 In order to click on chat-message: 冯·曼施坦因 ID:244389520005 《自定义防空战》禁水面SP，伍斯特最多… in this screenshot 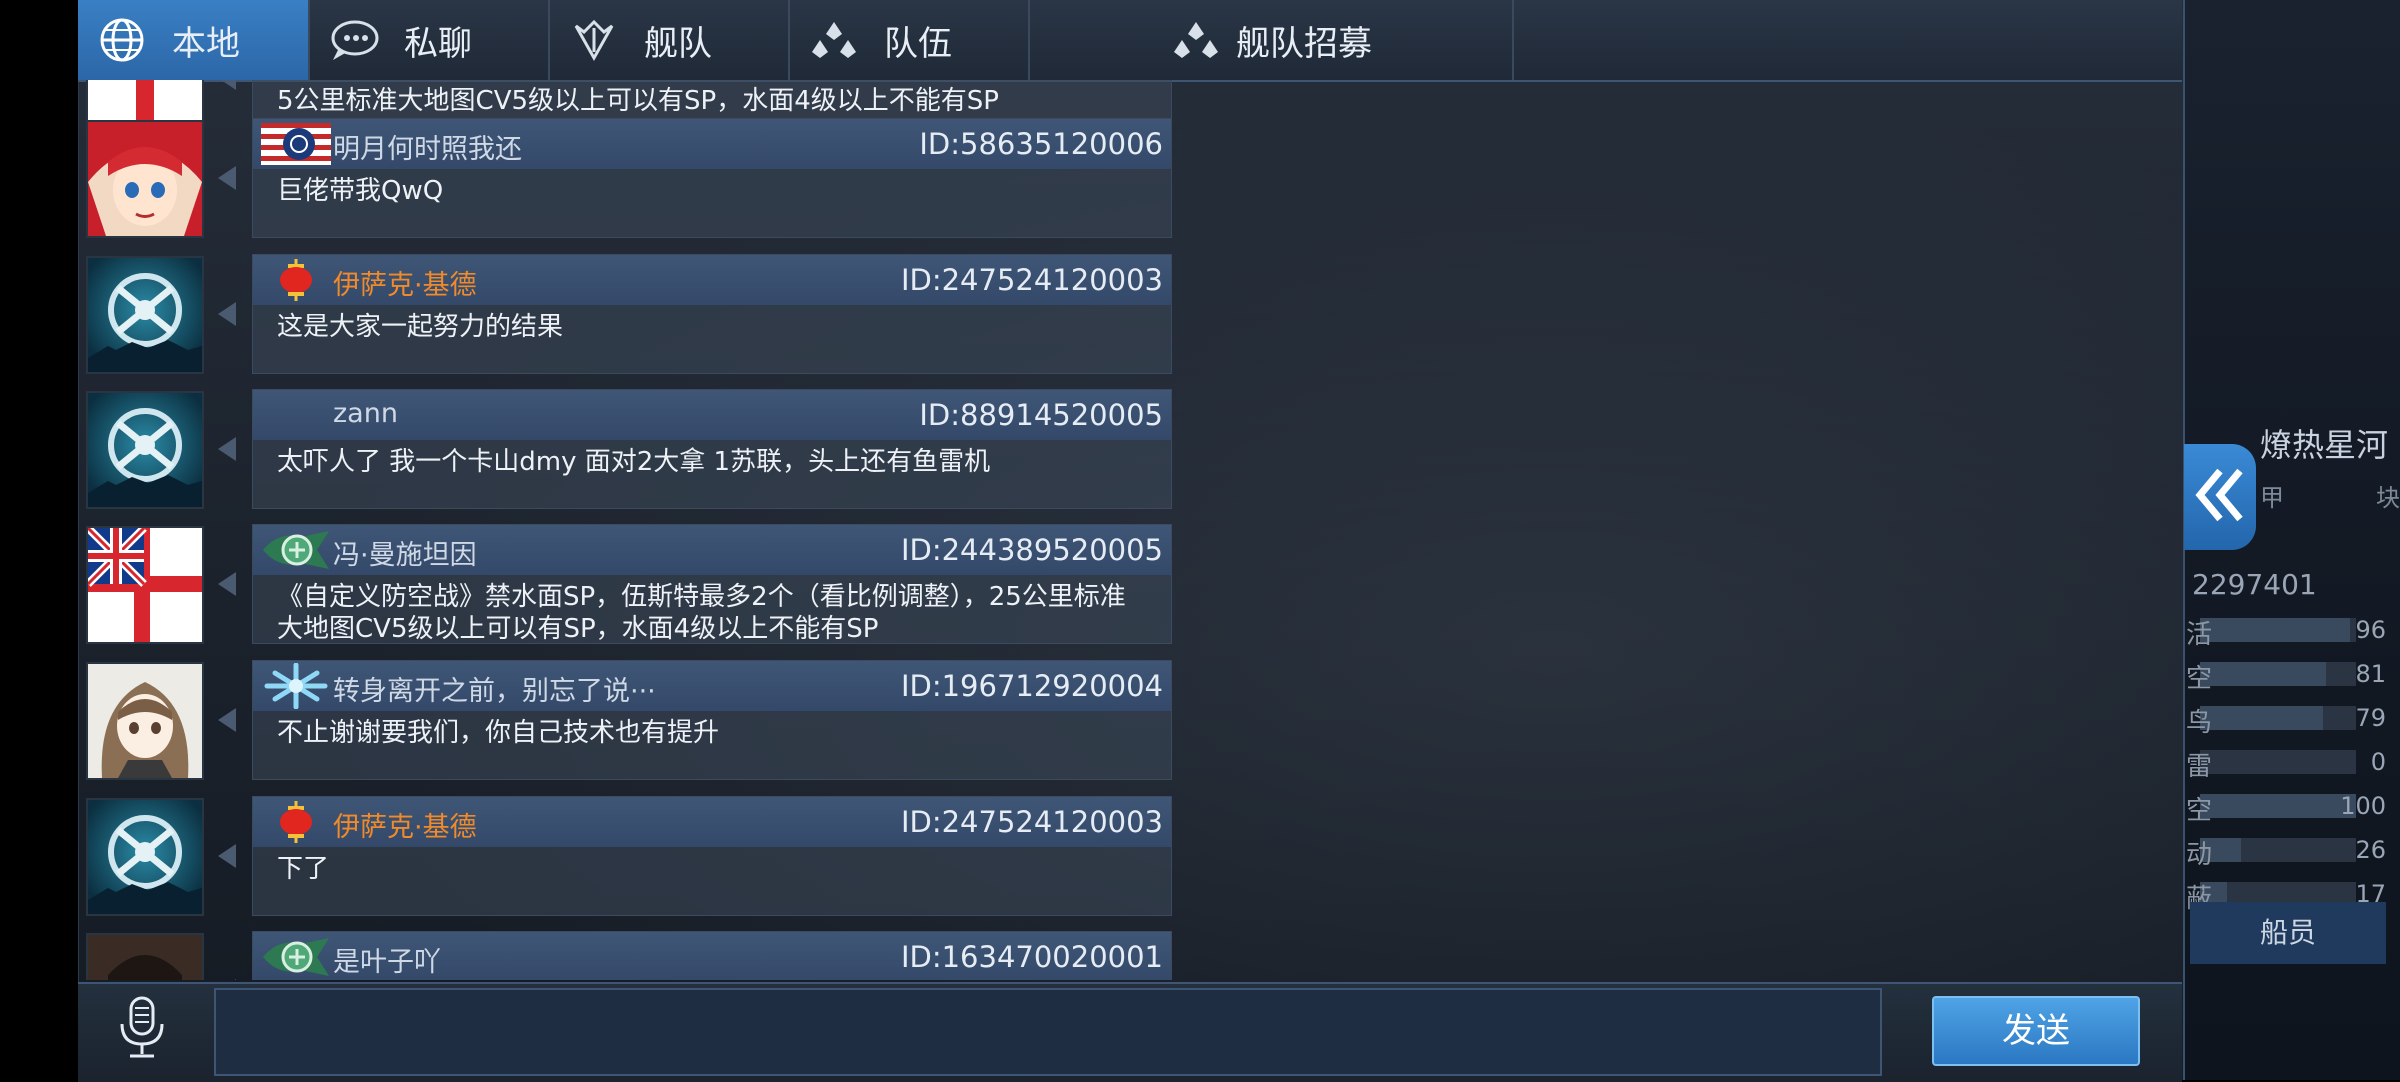, I will do `click(628, 586)`.